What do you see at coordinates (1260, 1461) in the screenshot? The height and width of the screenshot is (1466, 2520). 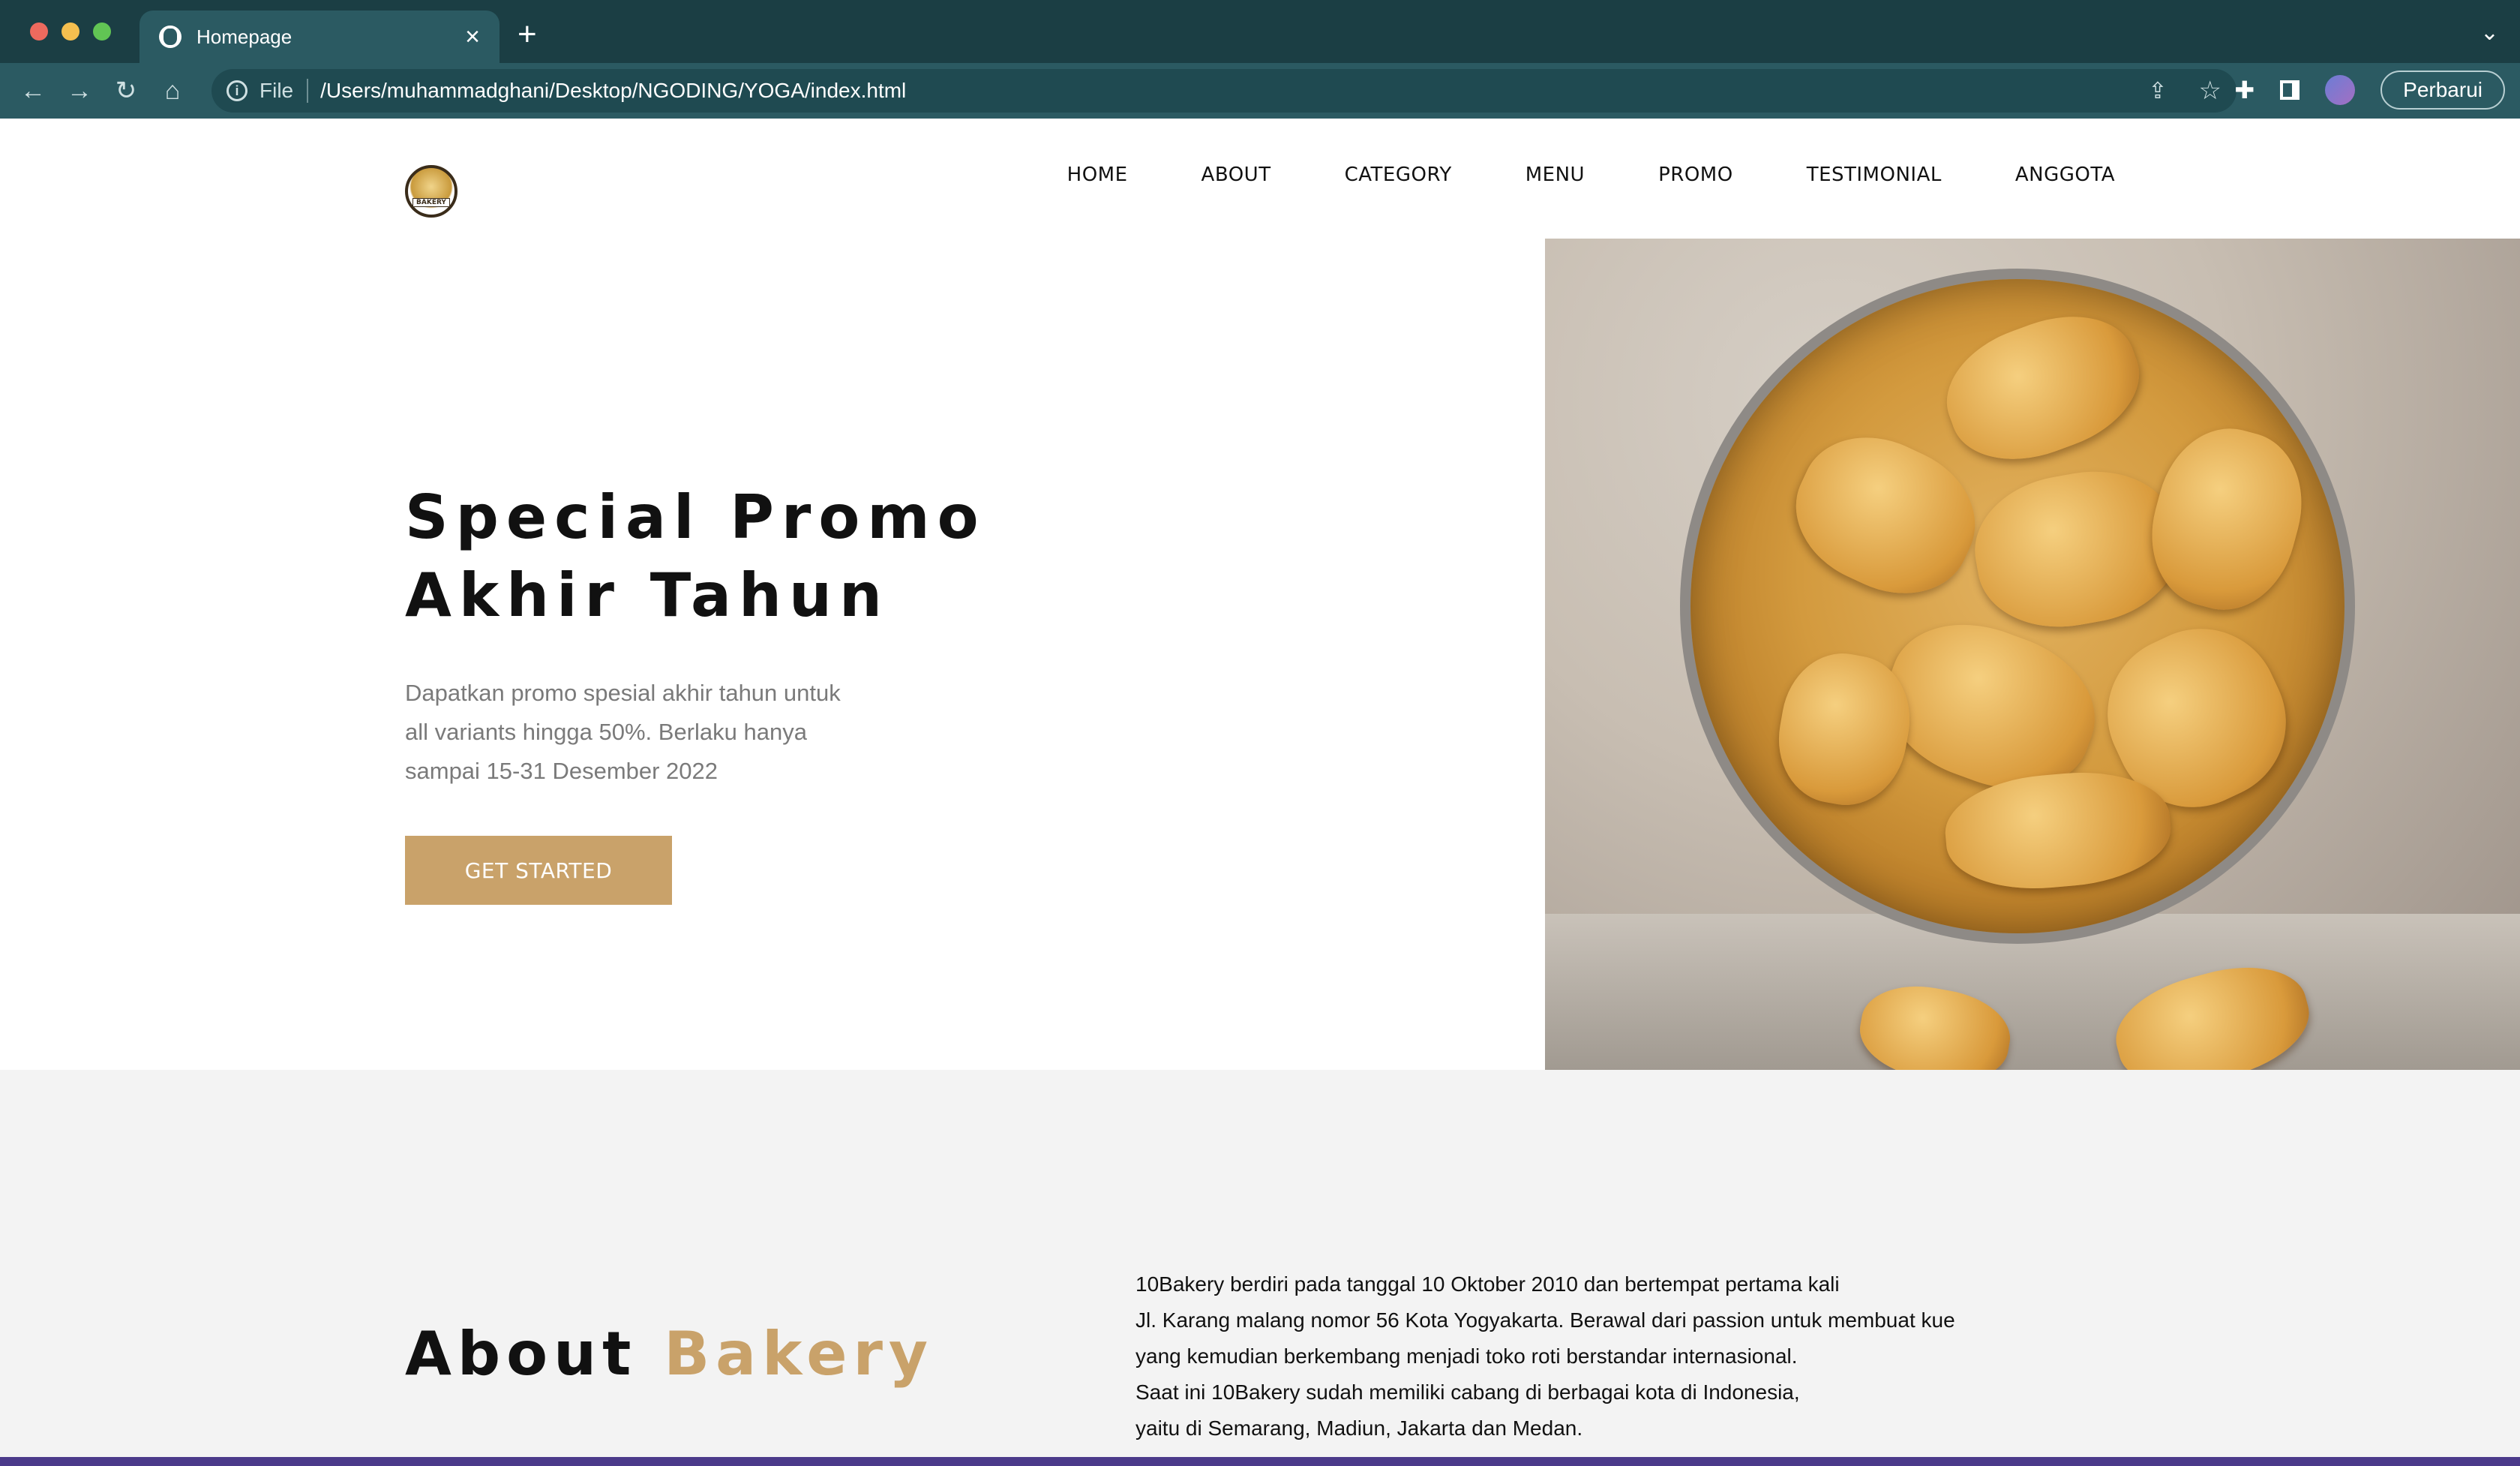 I see `dock-edge` at bounding box center [1260, 1461].